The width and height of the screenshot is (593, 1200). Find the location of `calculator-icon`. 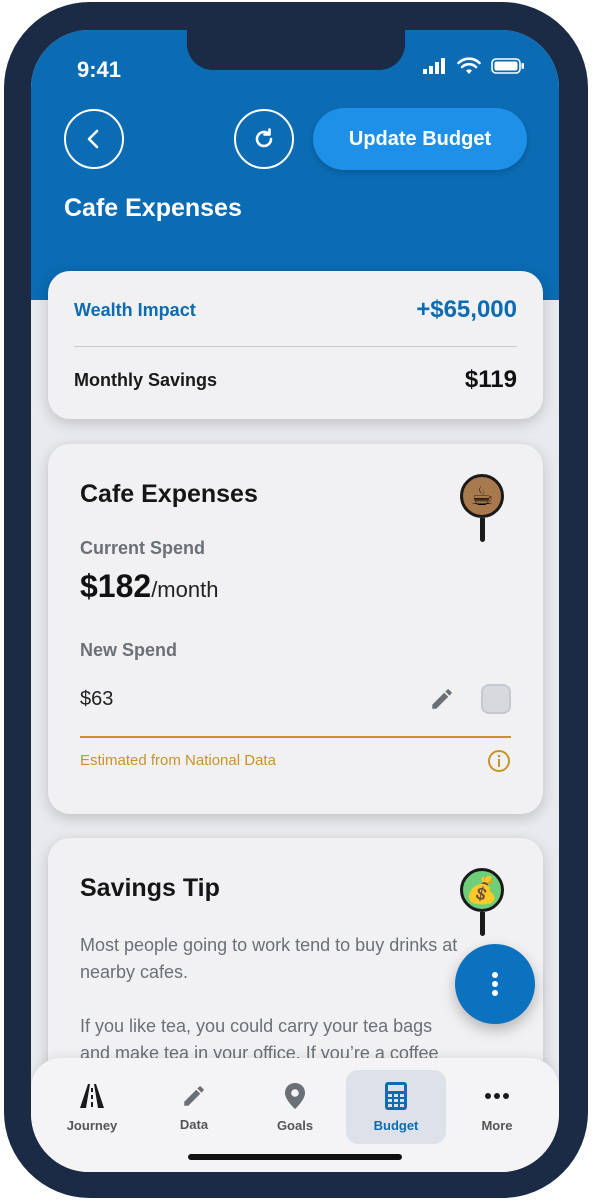

calculator-icon is located at coordinates (396, 1095).